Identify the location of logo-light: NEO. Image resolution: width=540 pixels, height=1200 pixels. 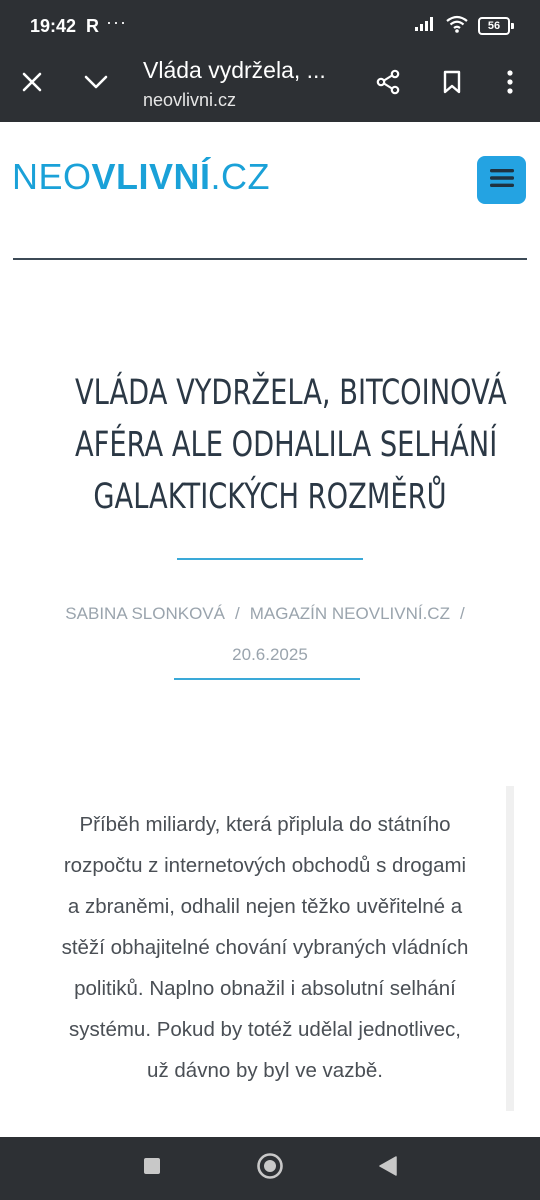
(52, 176).